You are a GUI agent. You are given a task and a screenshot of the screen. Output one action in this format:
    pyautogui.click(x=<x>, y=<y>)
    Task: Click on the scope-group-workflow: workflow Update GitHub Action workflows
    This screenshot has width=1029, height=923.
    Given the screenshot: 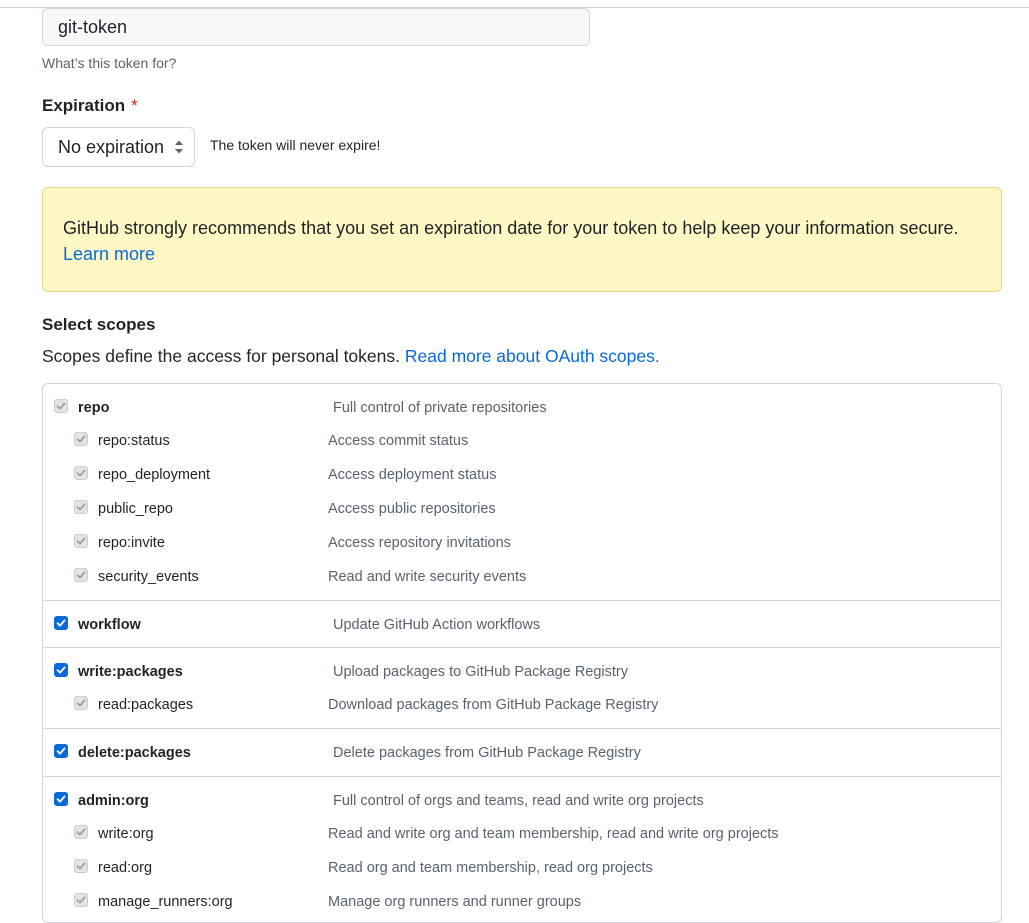 What is the action you would take?
    pyautogui.click(x=522, y=616)
    